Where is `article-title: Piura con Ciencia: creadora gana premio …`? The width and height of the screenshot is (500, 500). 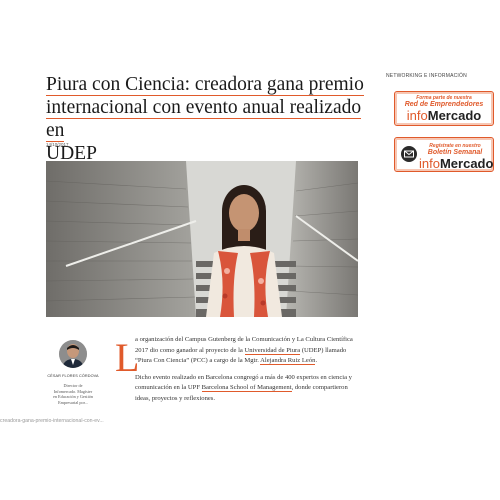 article-title: Piura con Ciencia: creadora gana premio … is located at coordinates (211, 119).